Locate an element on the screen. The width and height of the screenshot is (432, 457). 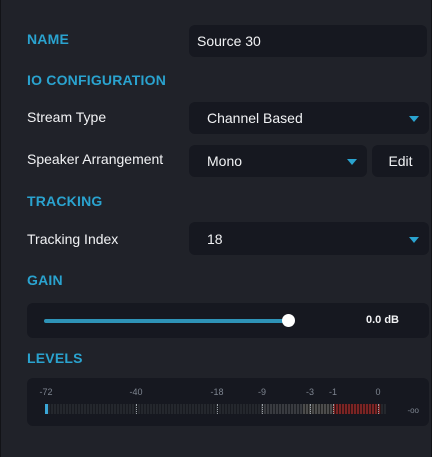
stream-type-dropdown: Channel Based is located at coordinates (309, 118).